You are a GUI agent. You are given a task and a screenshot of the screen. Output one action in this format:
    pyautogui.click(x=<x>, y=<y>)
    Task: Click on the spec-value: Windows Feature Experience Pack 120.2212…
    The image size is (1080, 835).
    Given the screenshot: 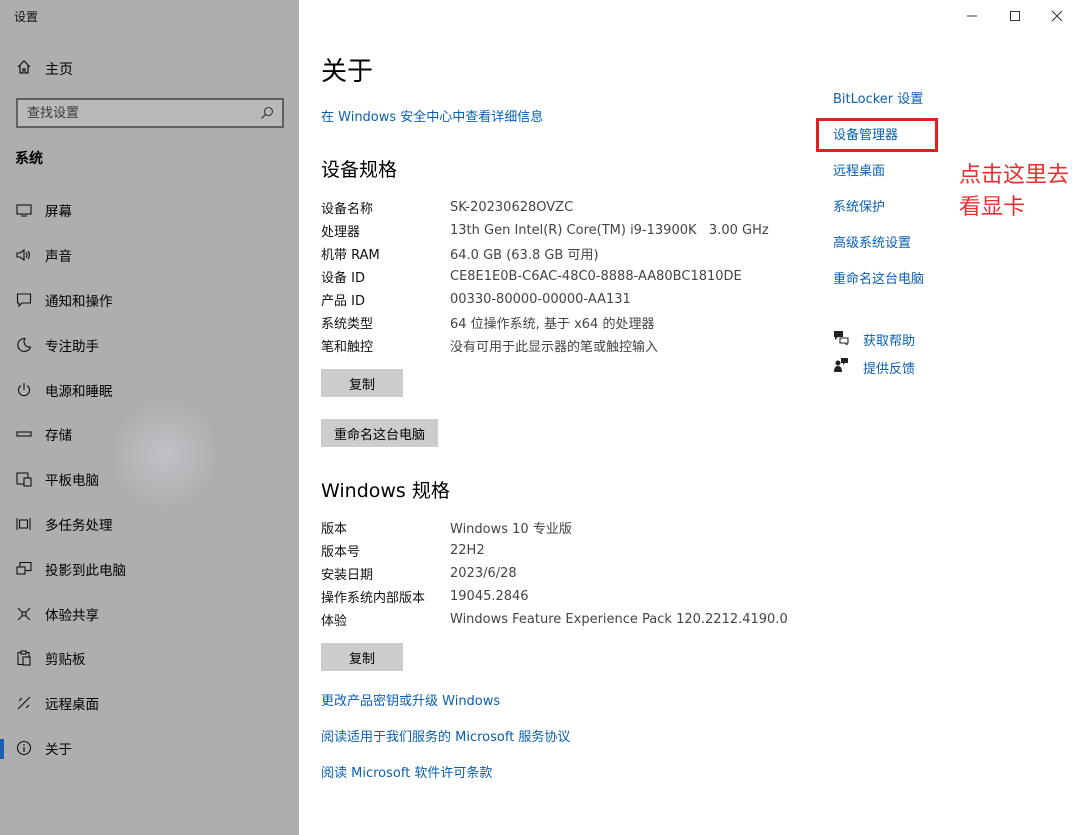 What is the action you would take?
    pyautogui.click(x=619, y=619)
    